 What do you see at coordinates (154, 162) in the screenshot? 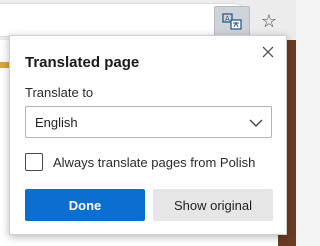
I see `always-translate-label: Always translate pages from Polish` at bounding box center [154, 162].